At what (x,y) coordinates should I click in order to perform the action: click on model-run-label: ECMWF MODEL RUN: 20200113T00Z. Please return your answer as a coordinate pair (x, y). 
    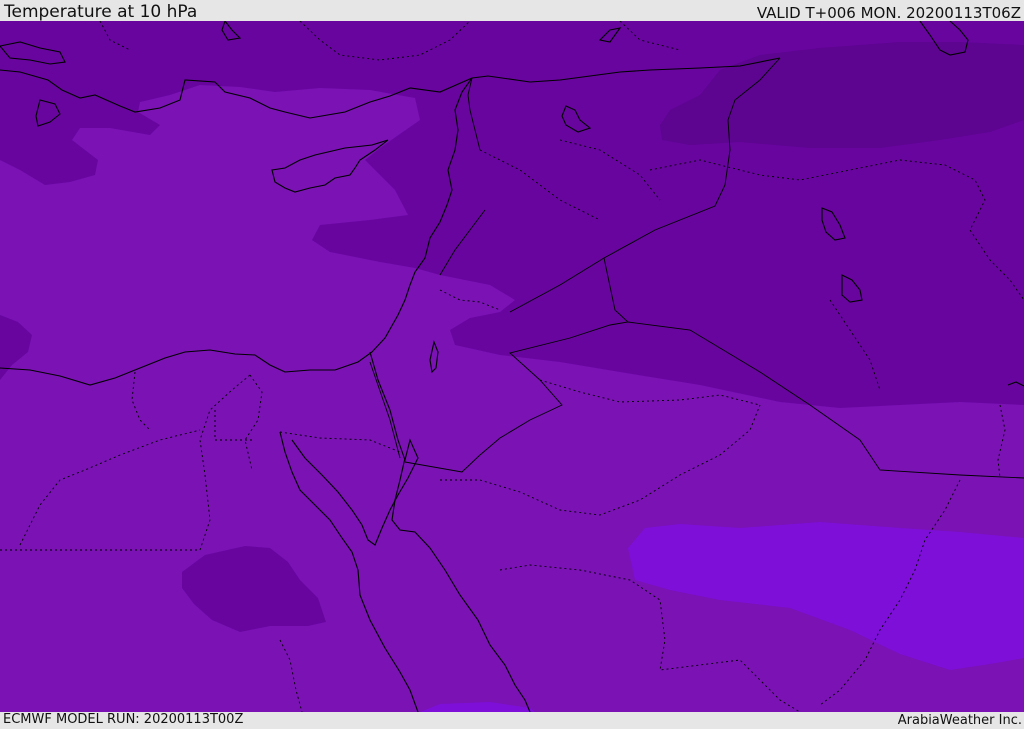
    Looking at the image, I should click on (123, 719).